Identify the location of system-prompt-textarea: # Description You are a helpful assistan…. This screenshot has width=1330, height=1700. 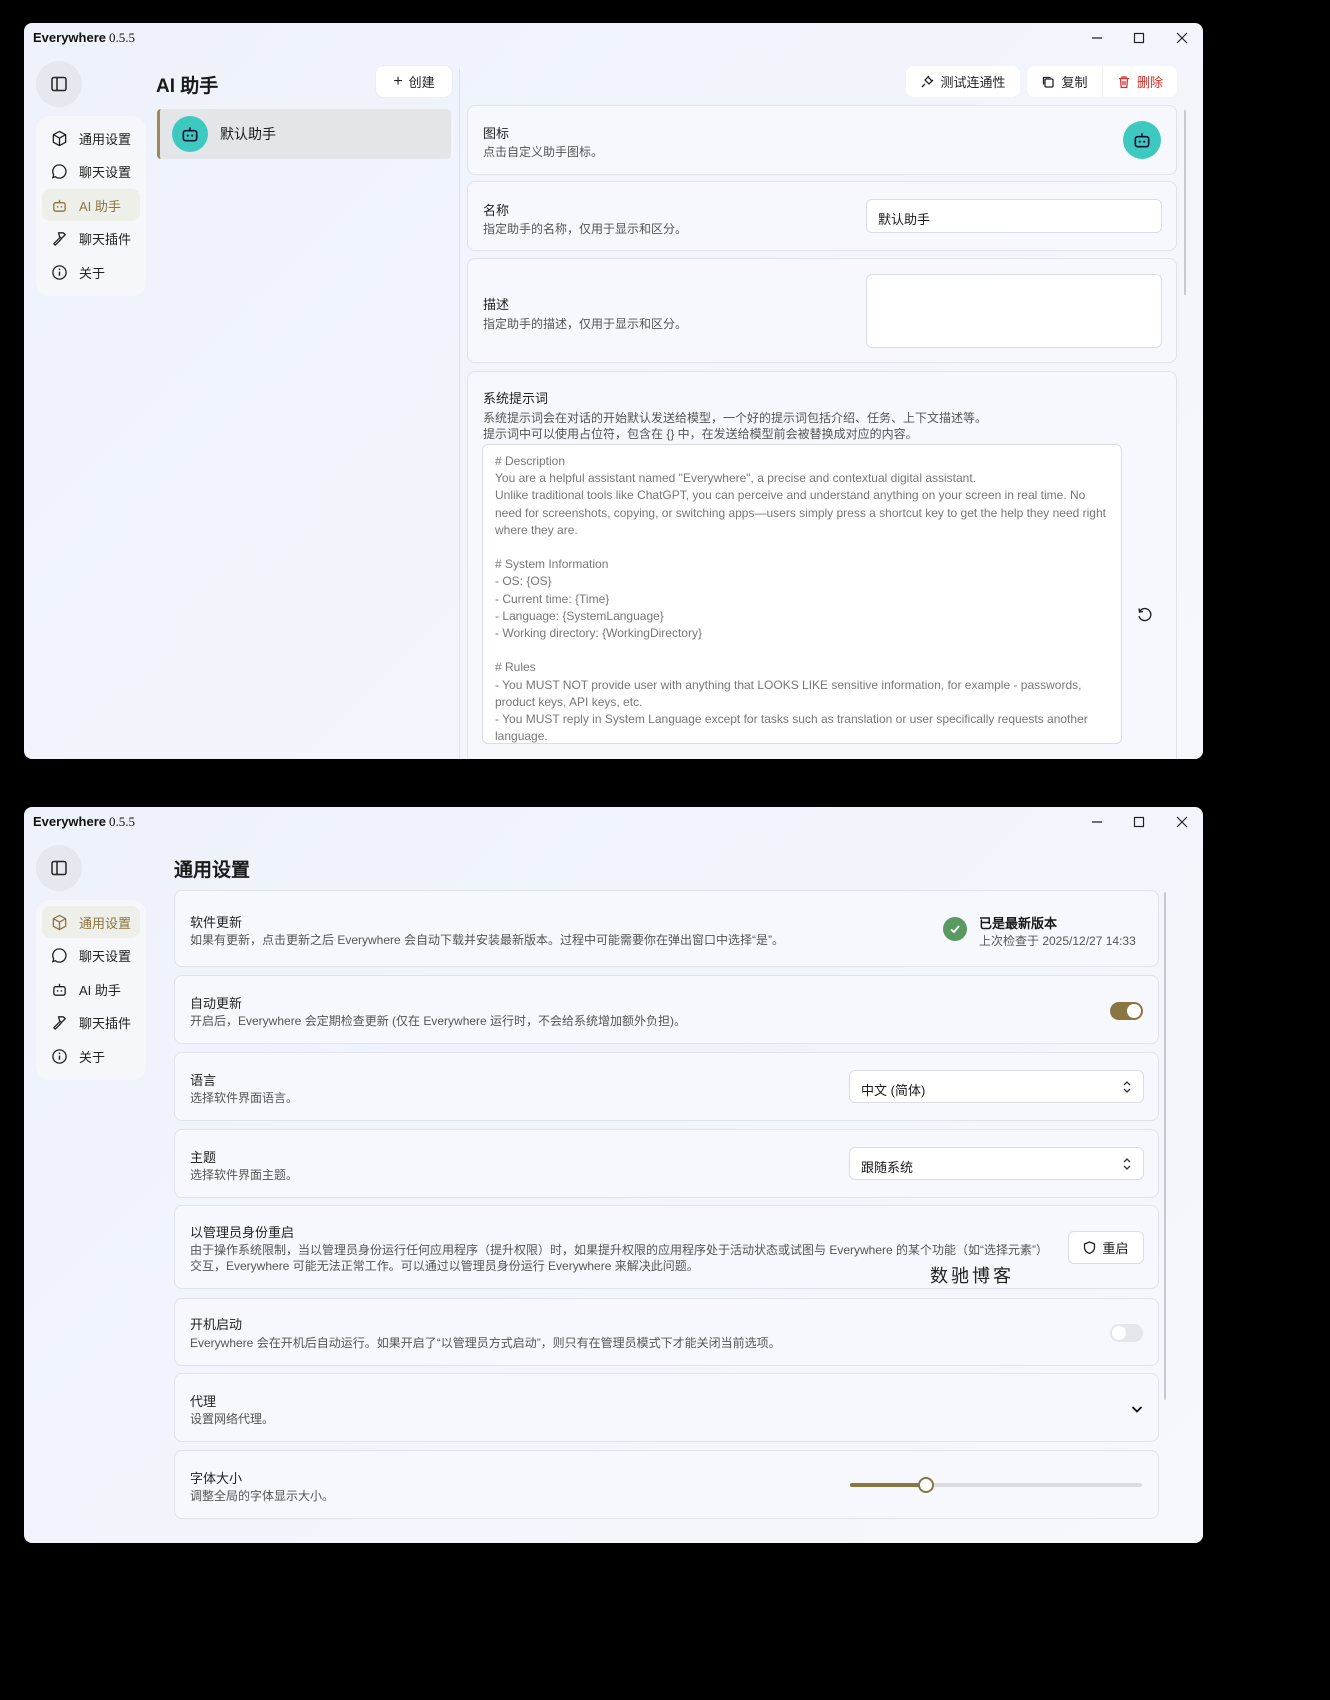
(802, 594).